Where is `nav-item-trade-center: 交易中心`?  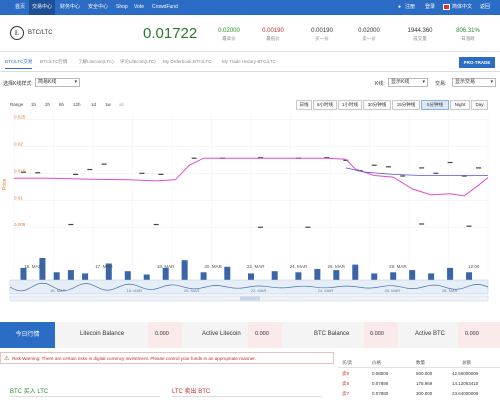 nav-item-trade-center: 交易中心 is located at coordinates (42, 7).